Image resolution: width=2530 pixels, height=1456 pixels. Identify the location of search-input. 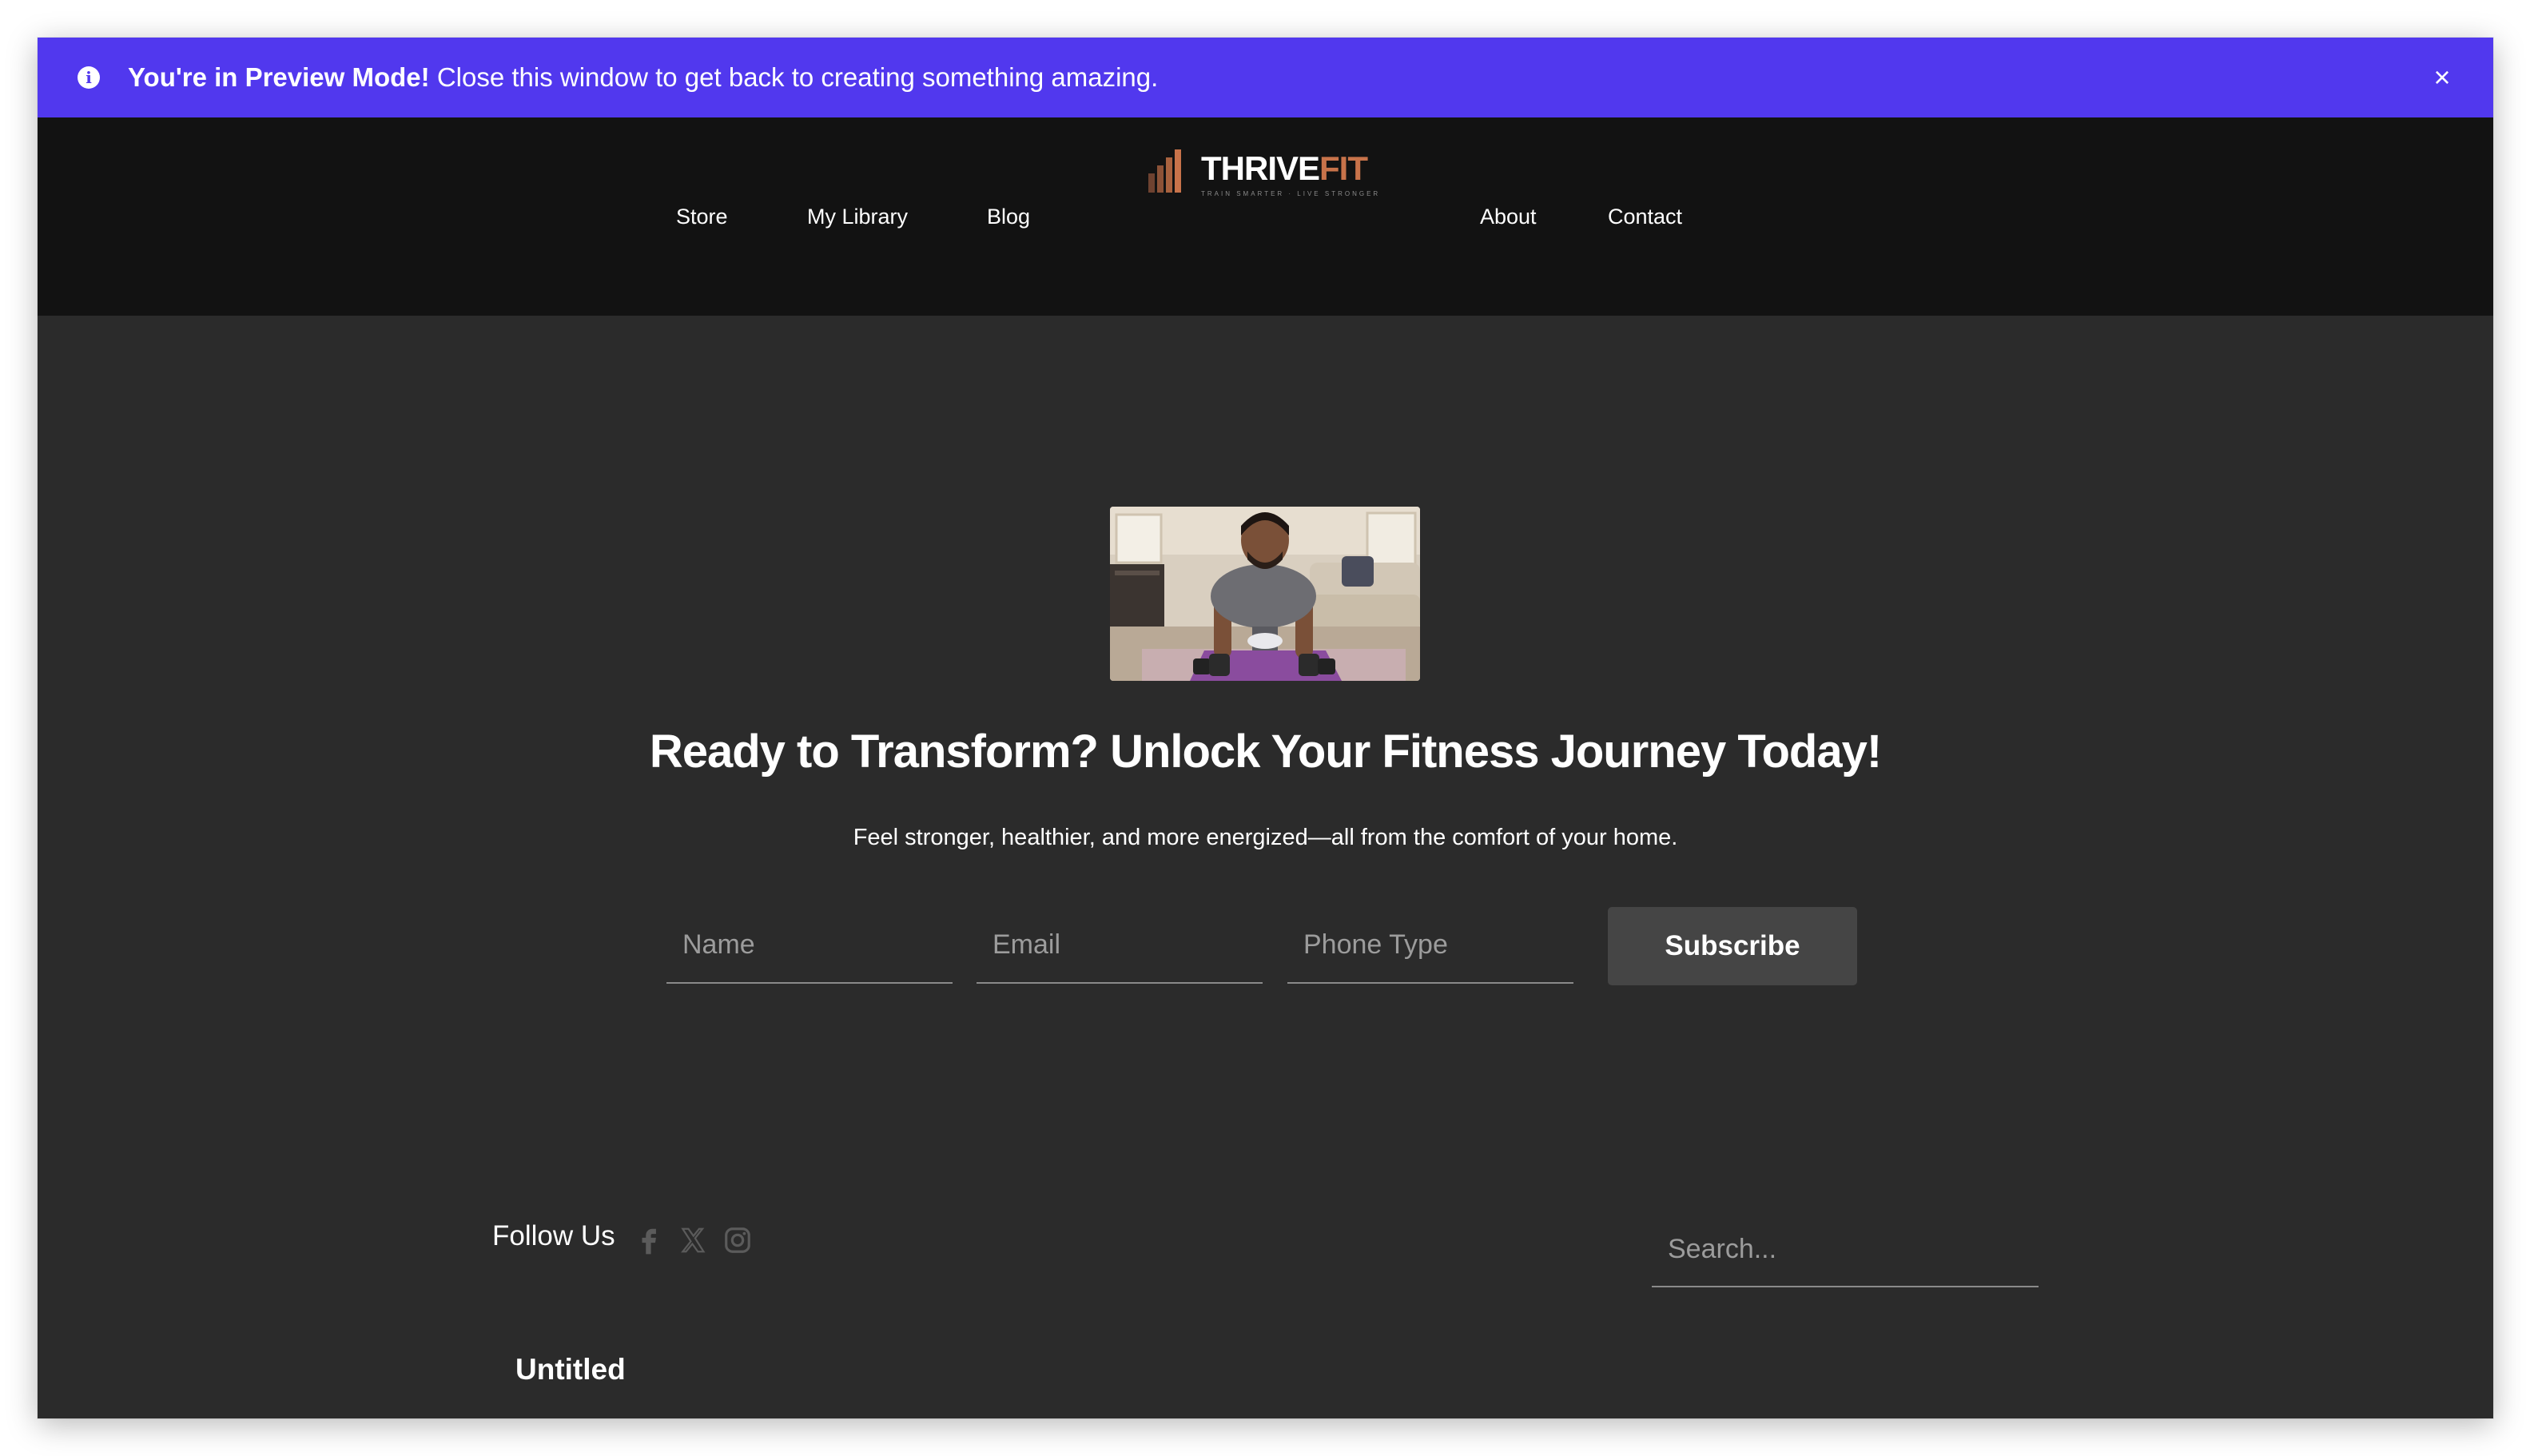
(1845, 1249).